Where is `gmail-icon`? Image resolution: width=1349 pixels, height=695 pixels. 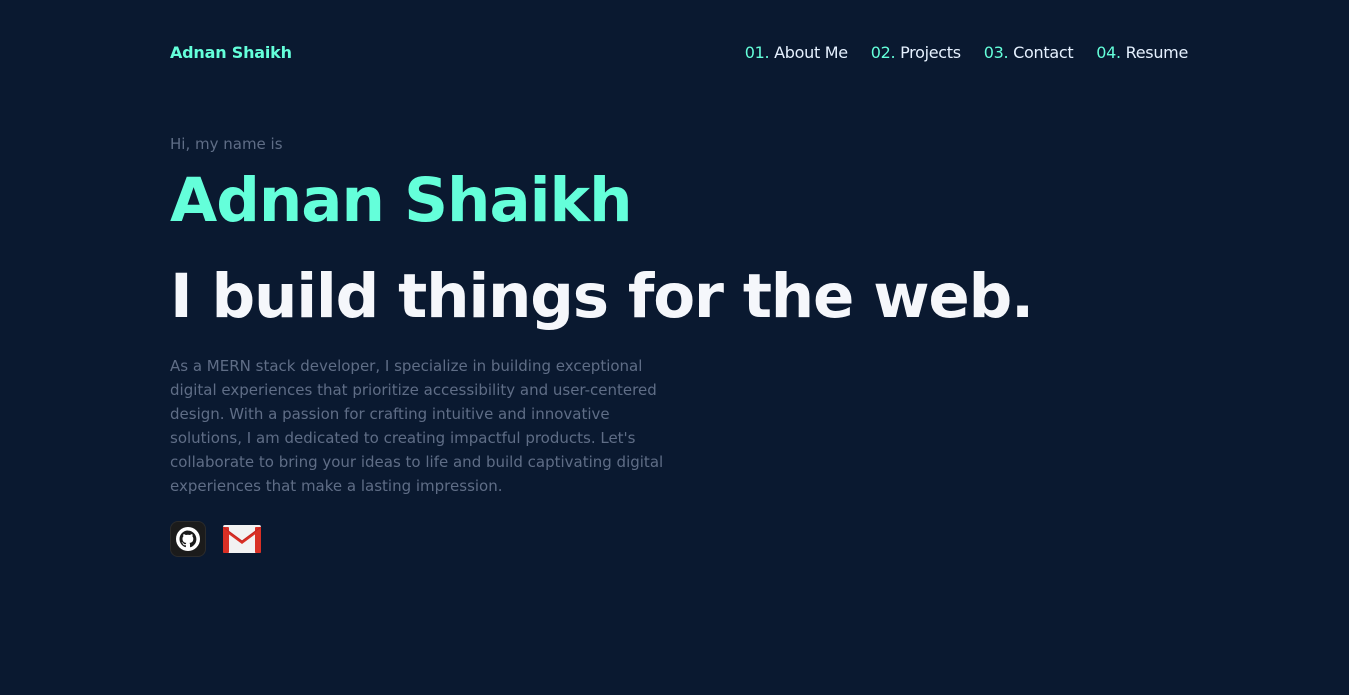
gmail-icon is located at coordinates (242, 539).